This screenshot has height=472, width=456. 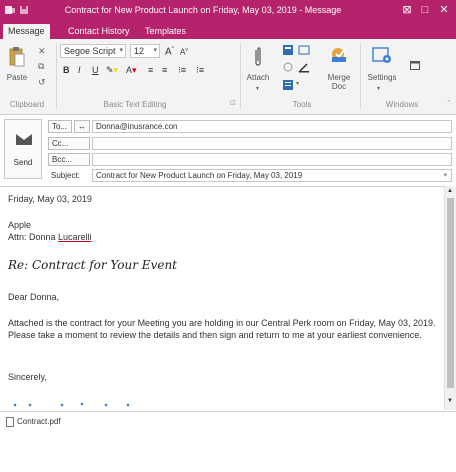 What do you see at coordinates (65, 175) in the screenshot?
I see `subject-label: Subject:` at bounding box center [65, 175].